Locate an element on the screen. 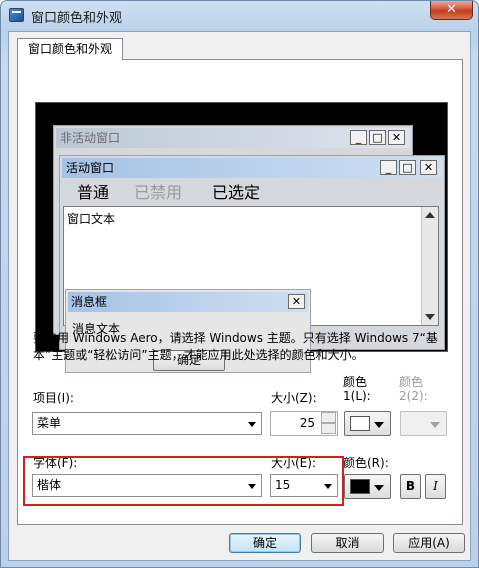 Image resolution: width=479 pixels, height=568 pixels. scroll-up-icon is located at coordinates (430, 215).